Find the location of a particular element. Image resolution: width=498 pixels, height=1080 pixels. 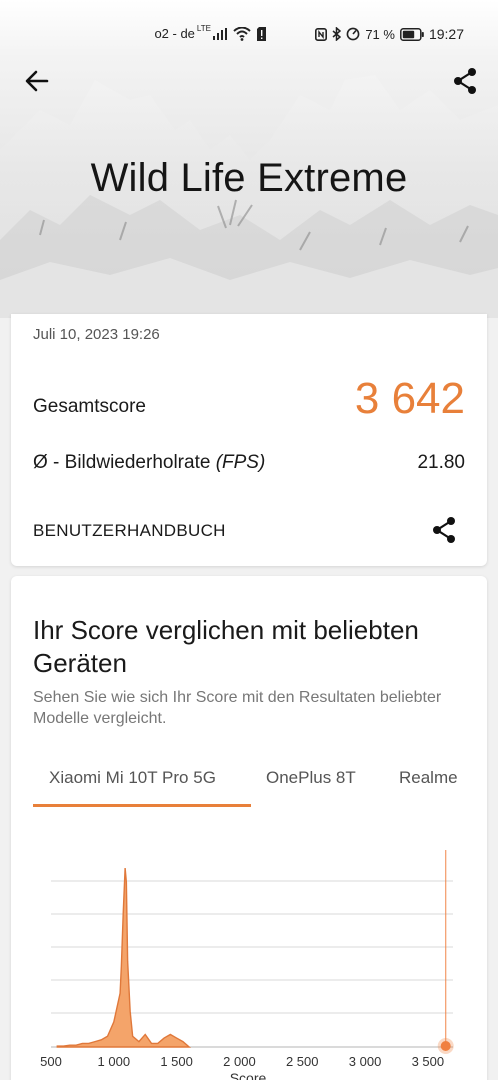

x-tick-label: 500 is located at coordinates (51, 1061).